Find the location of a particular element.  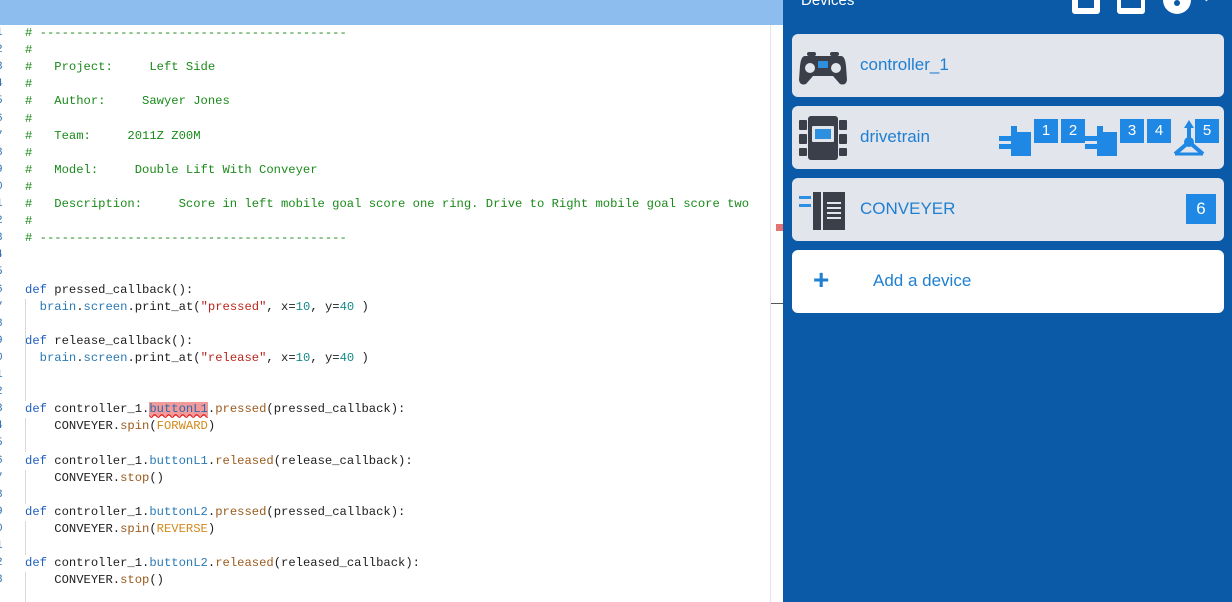

code-token: pressed is located at coordinates (241, 511).